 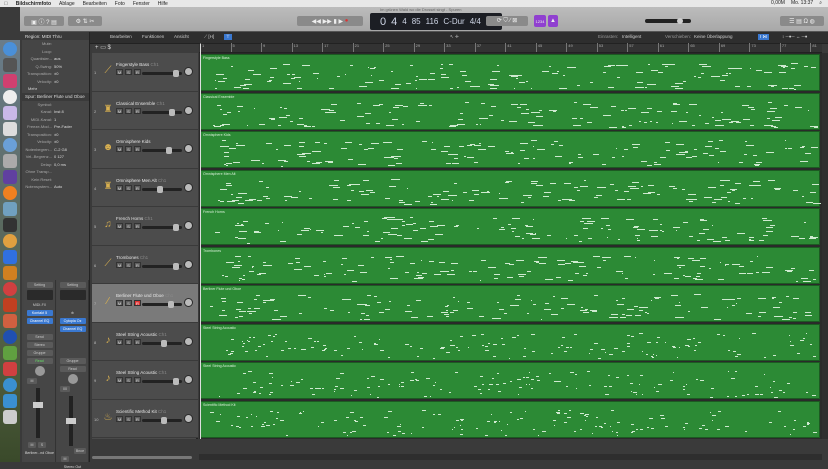 What do you see at coordinates (60, 149) in the screenshot?
I see `row-value: C-2 G8` at bounding box center [60, 149].